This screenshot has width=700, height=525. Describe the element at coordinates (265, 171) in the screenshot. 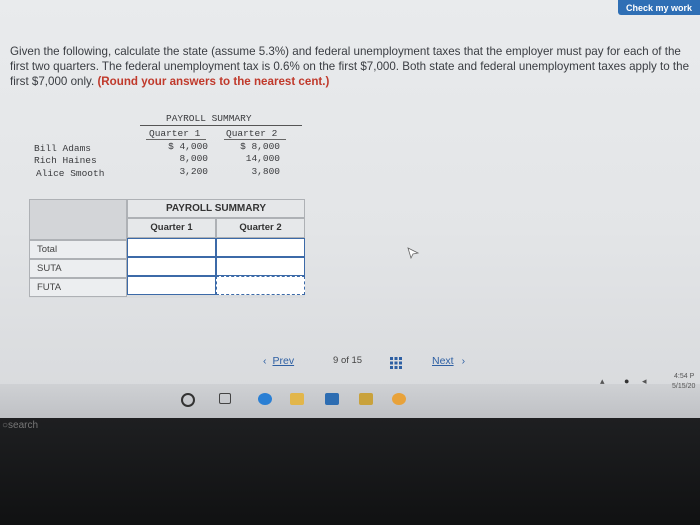

I see `employee-q2: 3,800` at that location.